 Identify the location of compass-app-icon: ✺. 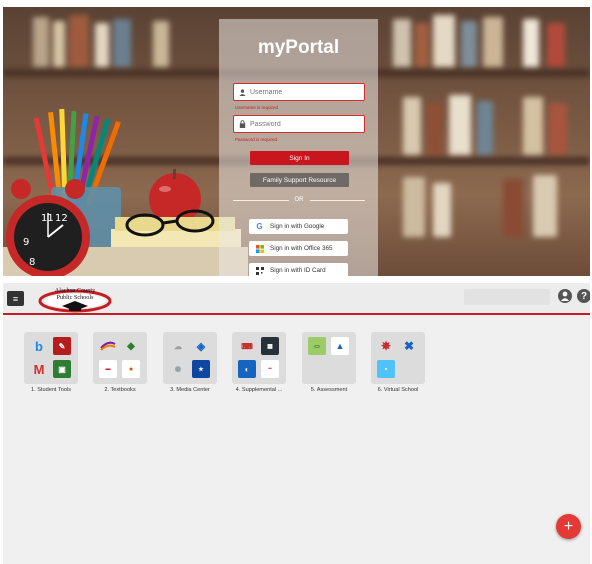
(178, 369).